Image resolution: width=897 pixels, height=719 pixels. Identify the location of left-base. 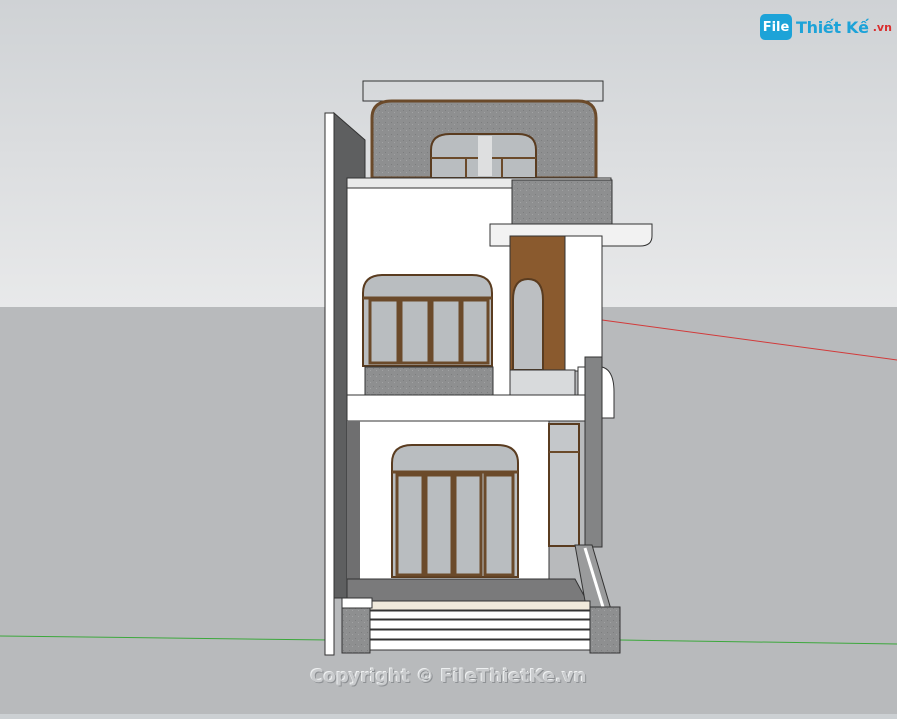
(356, 630).